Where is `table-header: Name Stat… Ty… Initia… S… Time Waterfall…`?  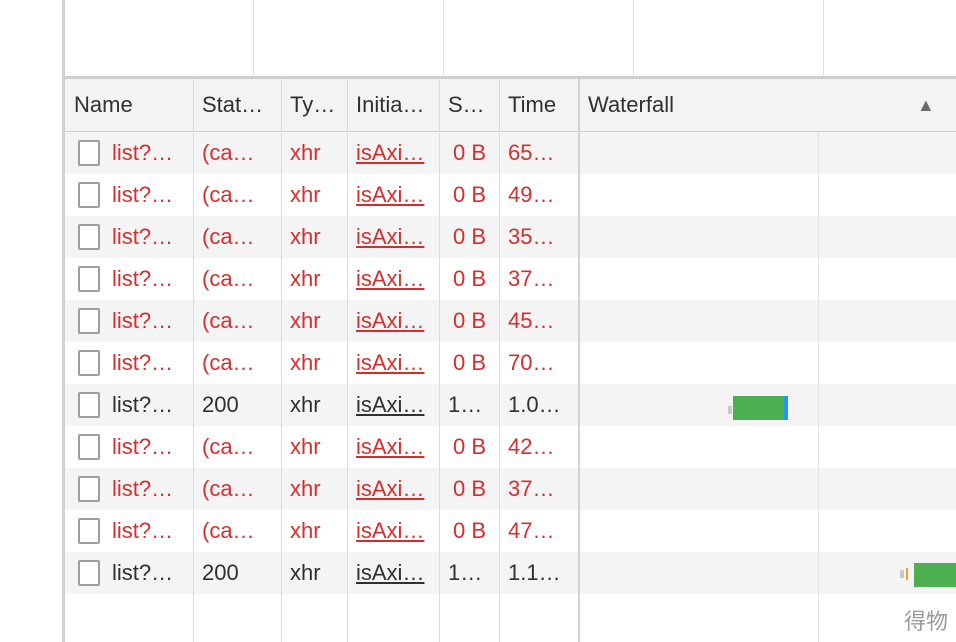
table-header: Name Stat… Ty… Initia… S… Time Waterfall… is located at coordinates (510, 105).